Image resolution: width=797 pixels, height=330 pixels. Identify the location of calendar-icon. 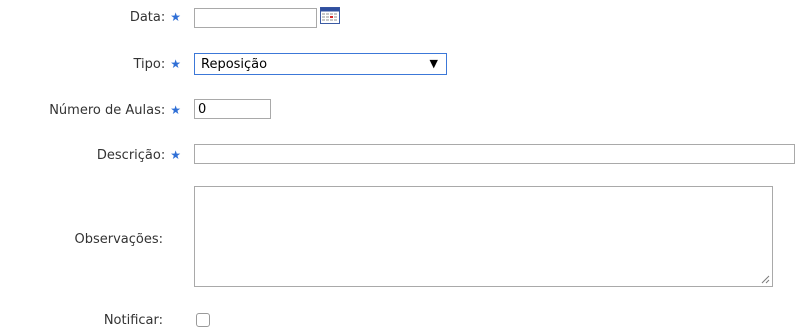
(330, 15).